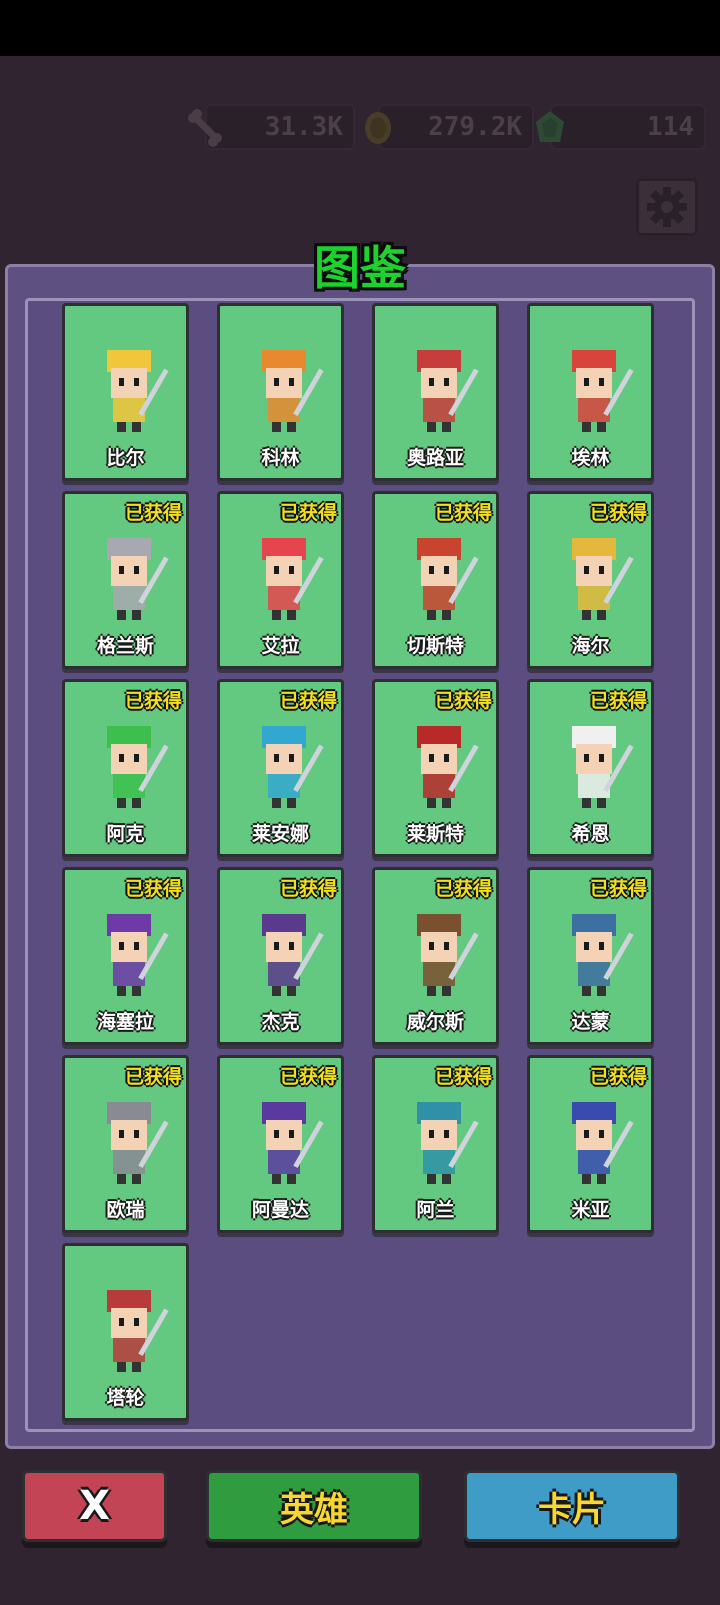 This screenshot has height=1605, width=720. What do you see at coordinates (125, 1398) in the screenshot?
I see `hero-name: 塔轮` at bounding box center [125, 1398].